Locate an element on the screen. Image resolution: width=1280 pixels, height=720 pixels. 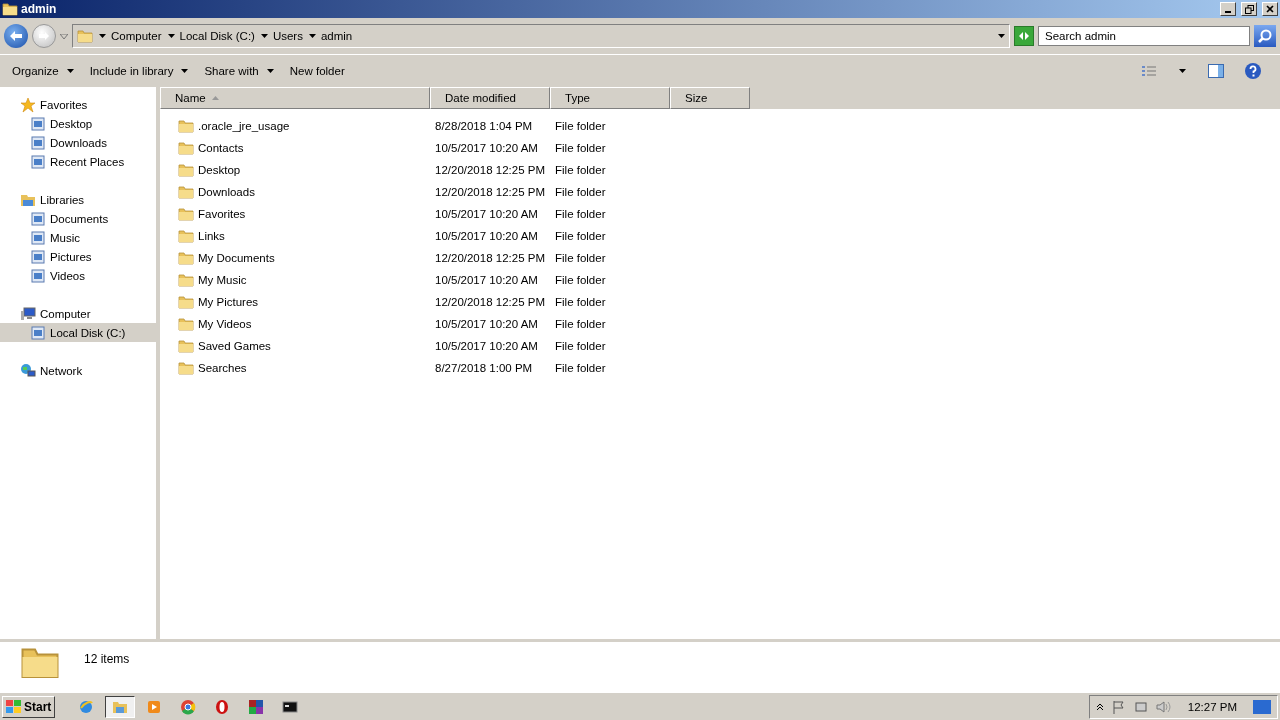
flag-icon is located at coordinates (1118, 707).